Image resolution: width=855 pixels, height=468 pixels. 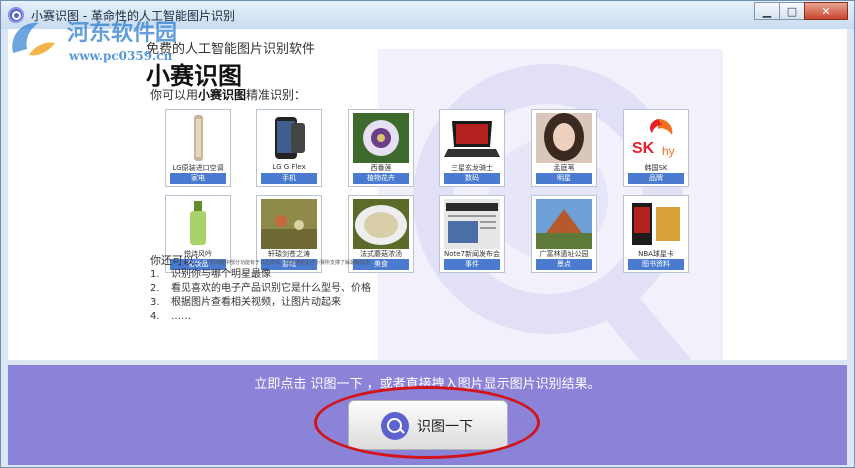 What do you see at coordinates (198, 168) in the screenshot?
I see `card-name: LG原装进口空调` at bounding box center [198, 168].